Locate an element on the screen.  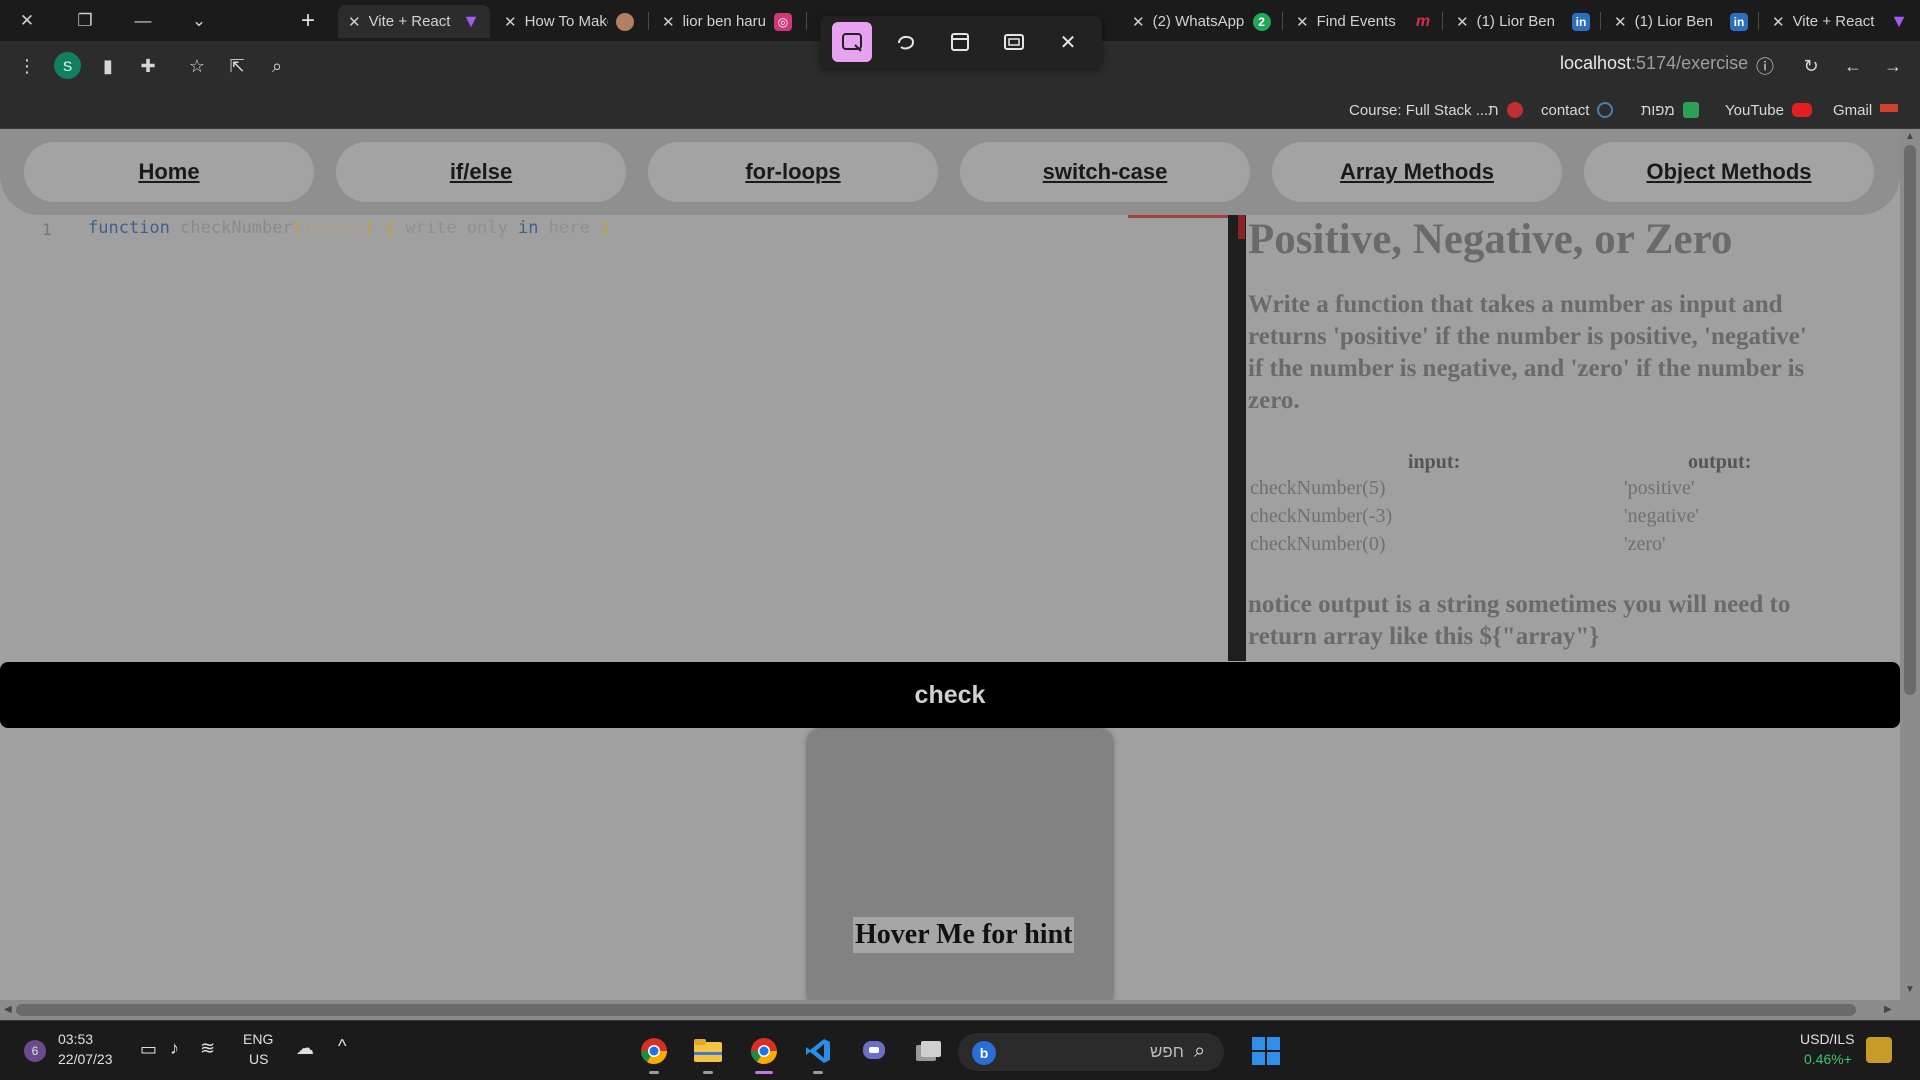
ticker-change: 0.46%+ is located at coordinates (1828, 1059).